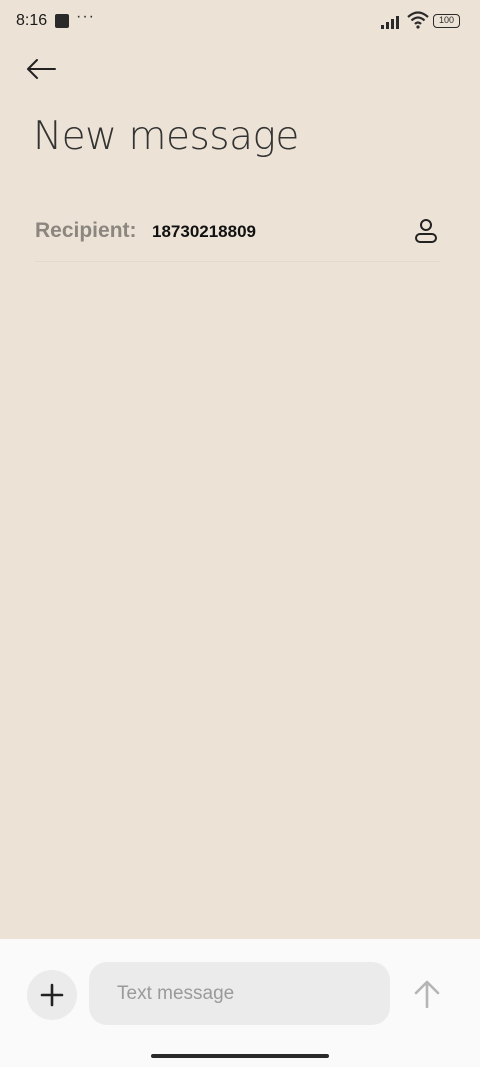 The width and height of the screenshot is (480, 1067). I want to click on navigation-bar, so click(240, 1058).